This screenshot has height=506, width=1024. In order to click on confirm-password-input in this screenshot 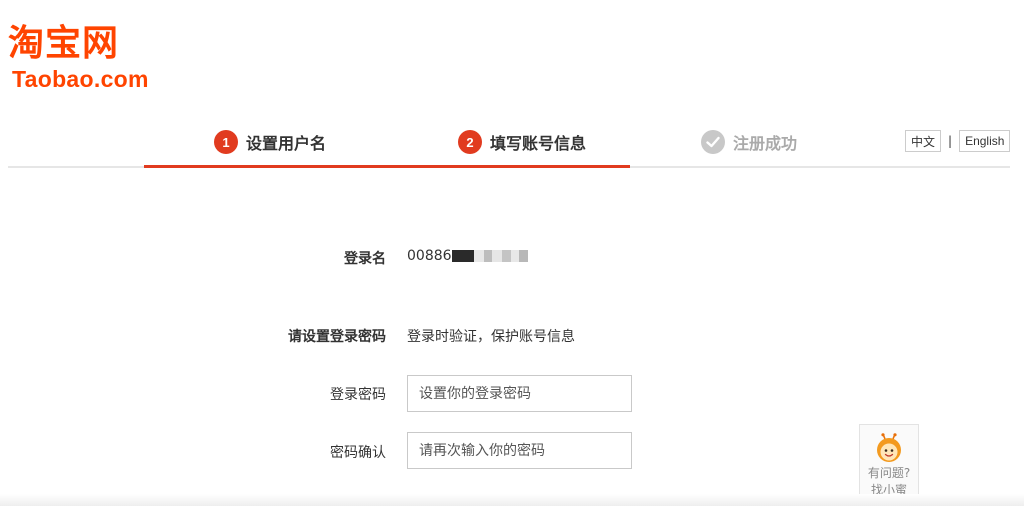, I will do `click(519, 450)`.